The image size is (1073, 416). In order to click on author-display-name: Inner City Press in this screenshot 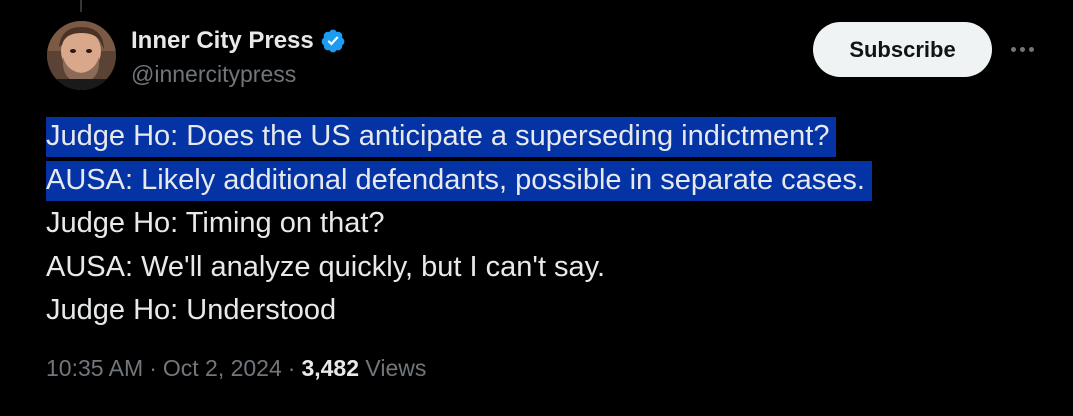, I will do `click(222, 41)`.